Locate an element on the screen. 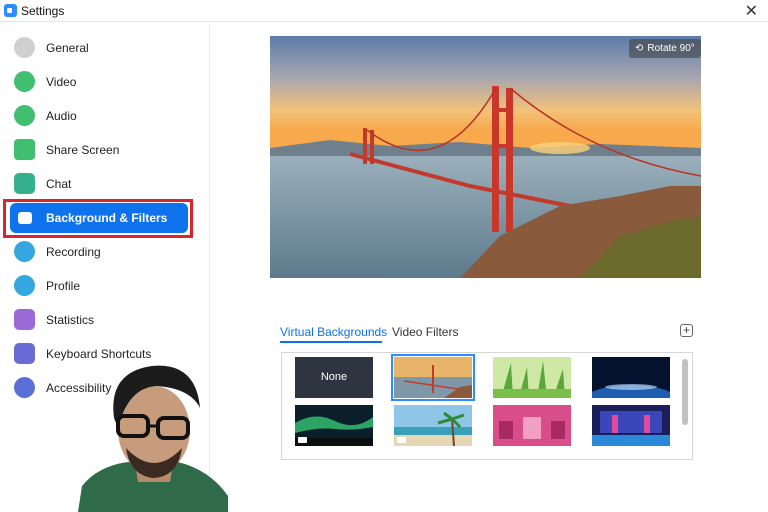 The width and height of the screenshot is (768, 512). sidebar-item-label: Profile is located at coordinates (63, 286).